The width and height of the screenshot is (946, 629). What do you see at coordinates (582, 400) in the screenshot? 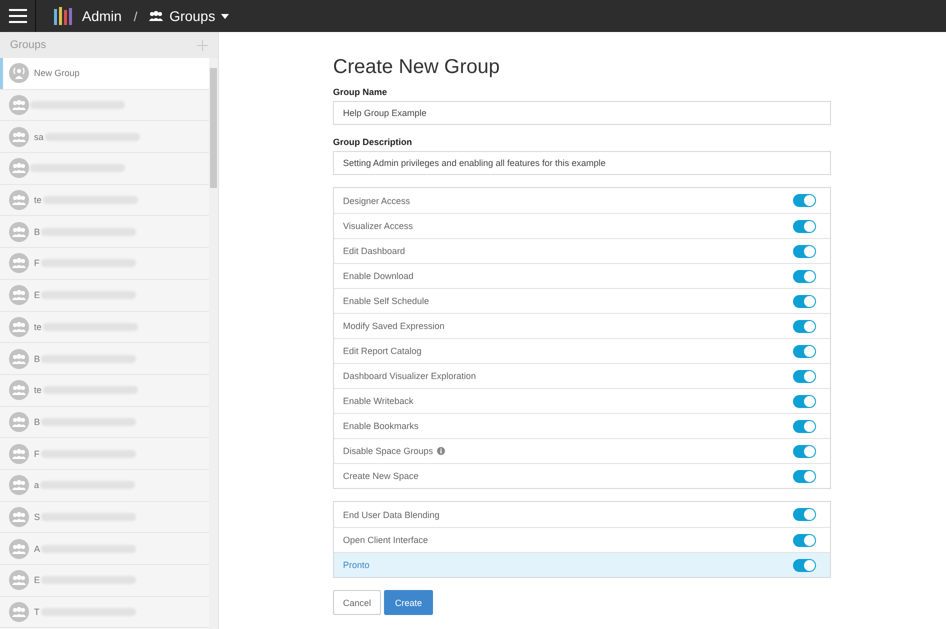
I see `permission-row: Enable Writeback` at bounding box center [582, 400].